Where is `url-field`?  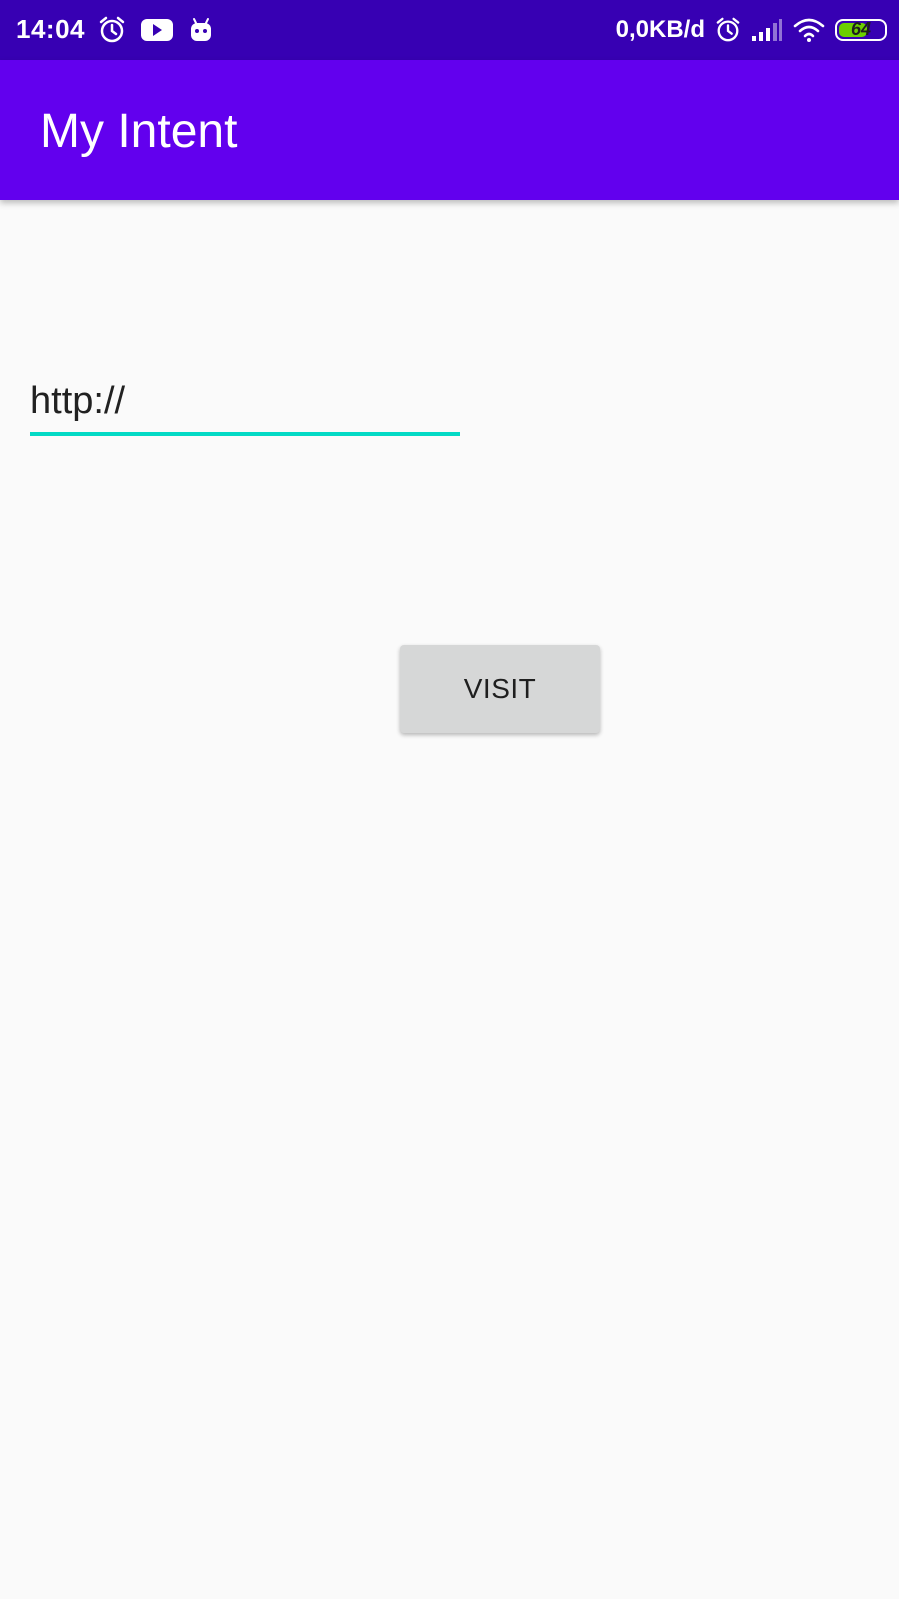 url-field is located at coordinates (245, 404).